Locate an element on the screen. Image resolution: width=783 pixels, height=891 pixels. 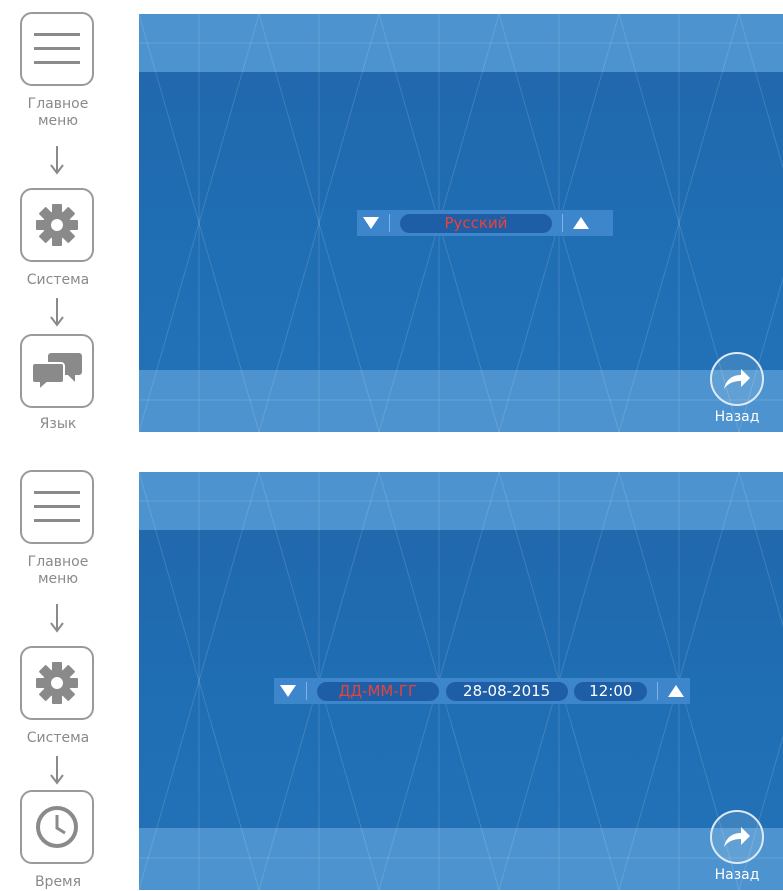
language-value: Русский is located at coordinates (476, 223).